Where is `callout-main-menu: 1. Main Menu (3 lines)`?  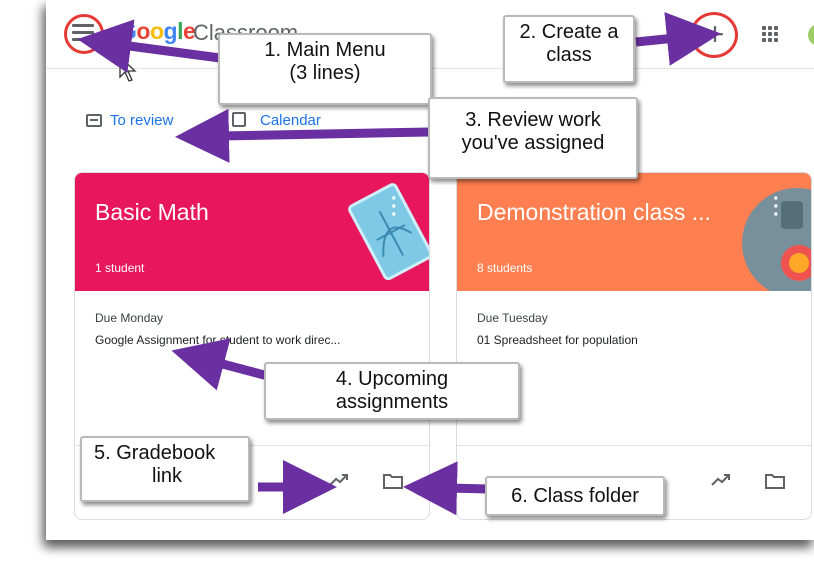
callout-main-menu: 1. Main Menu (3 lines) is located at coordinates (325, 69).